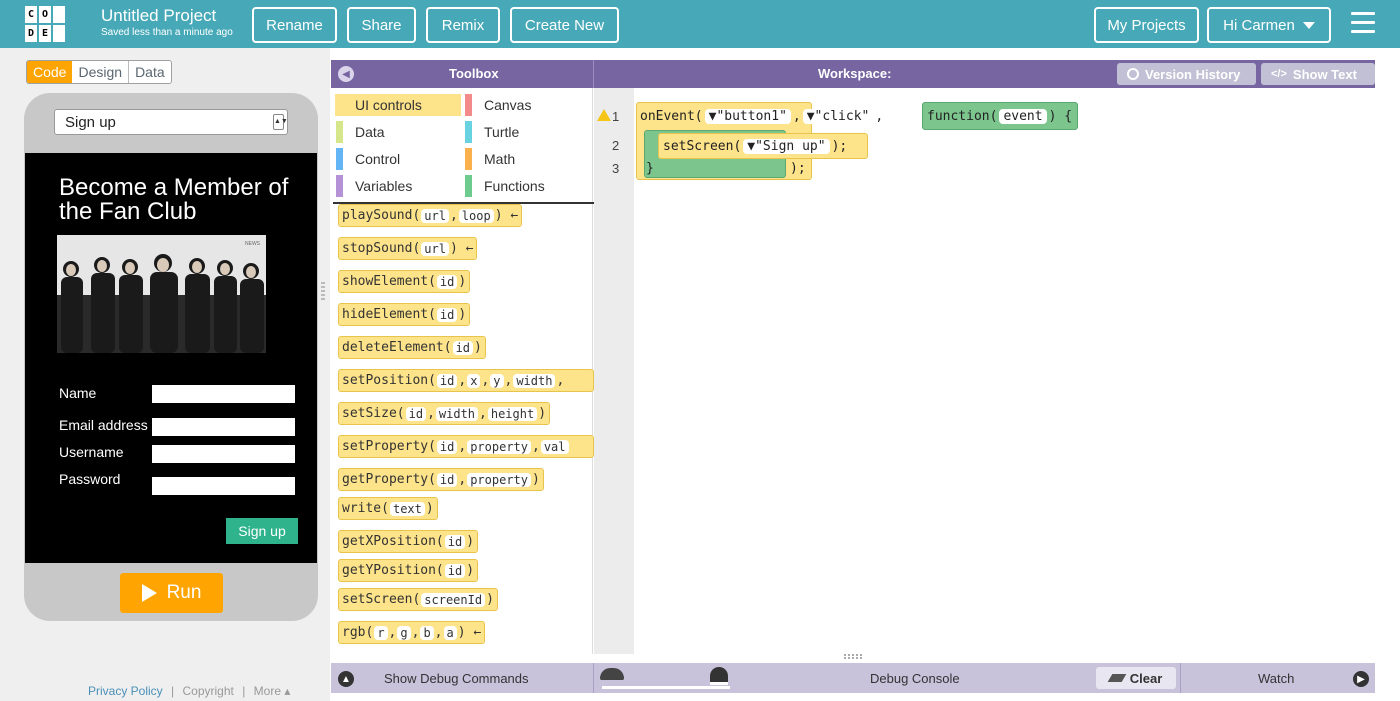 Image resolution: width=1400 pixels, height=701 pixels. I want to click on line-number: 3, so click(616, 168).